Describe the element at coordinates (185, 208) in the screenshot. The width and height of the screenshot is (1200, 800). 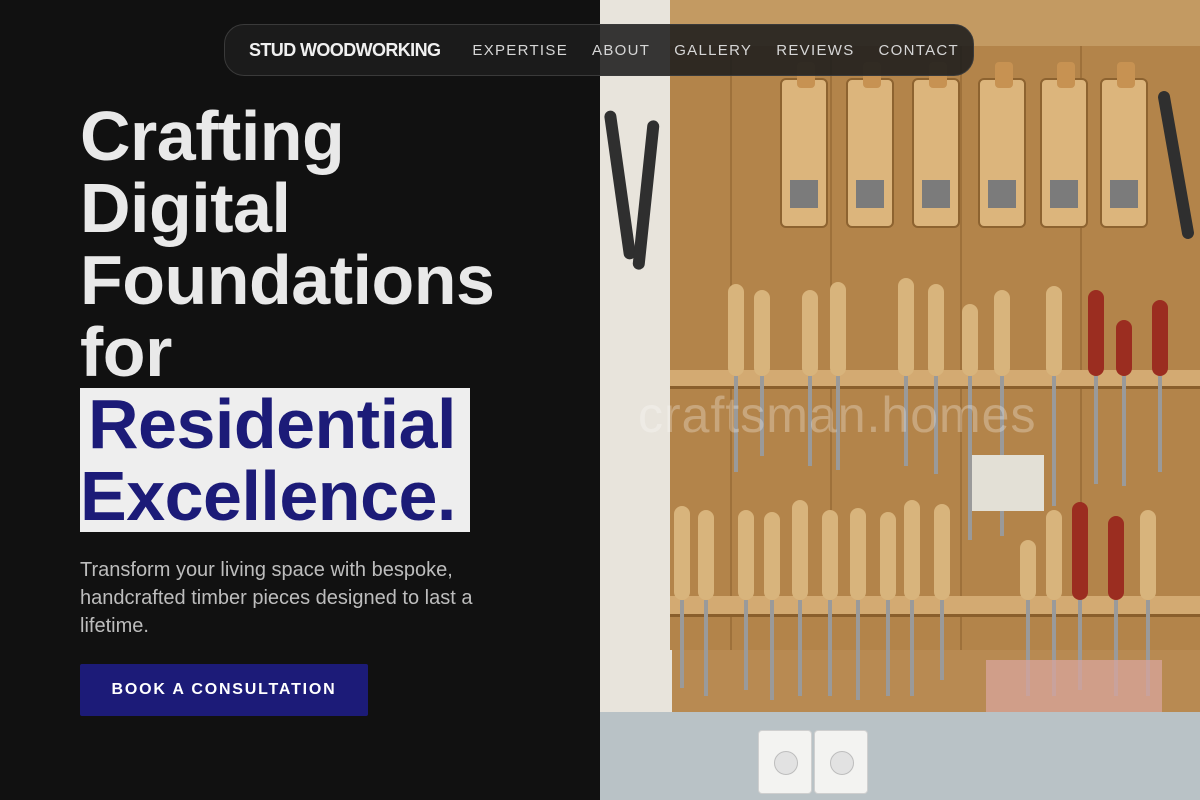
I see `headline-line: Digital` at that location.